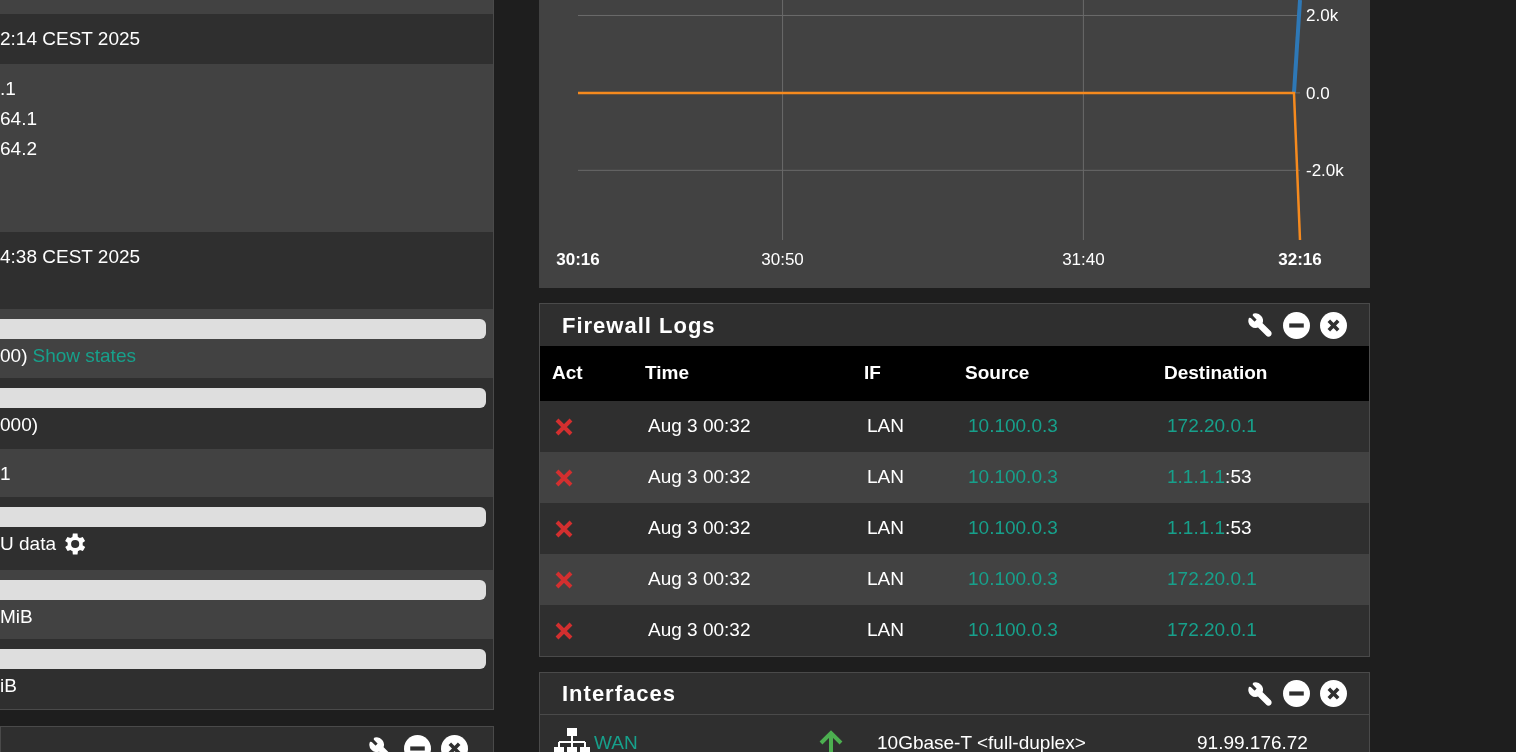 The height and width of the screenshot is (752, 1516). What do you see at coordinates (16, 616) in the screenshot?
I see `info-text: MiB` at bounding box center [16, 616].